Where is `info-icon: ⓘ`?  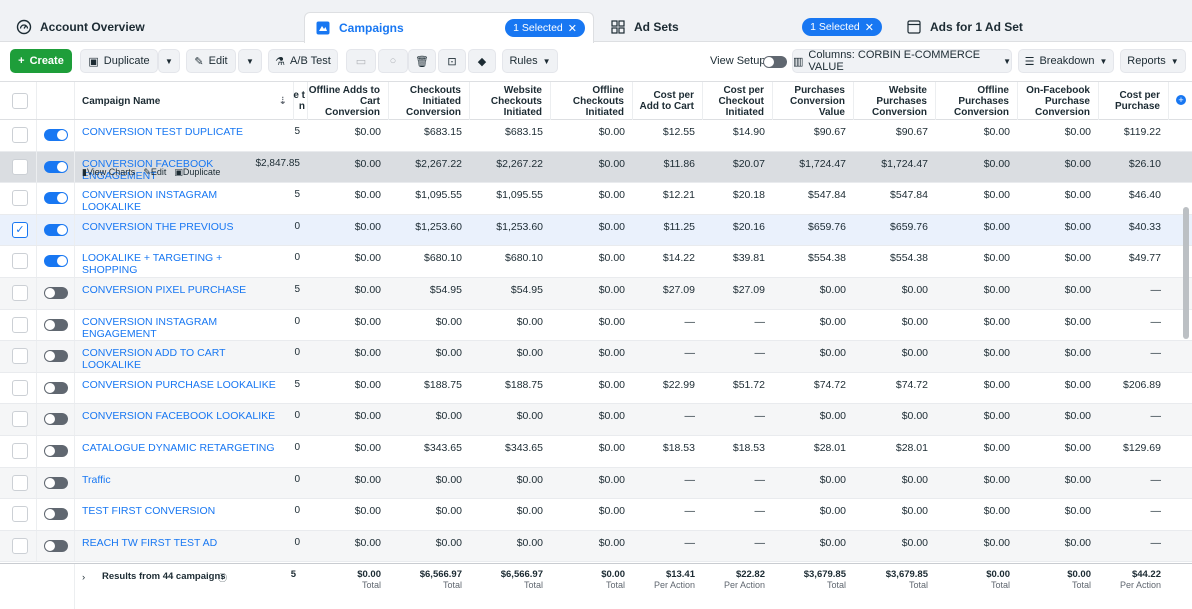
info-icon: ⓘ is located at coordinates (222, 577).